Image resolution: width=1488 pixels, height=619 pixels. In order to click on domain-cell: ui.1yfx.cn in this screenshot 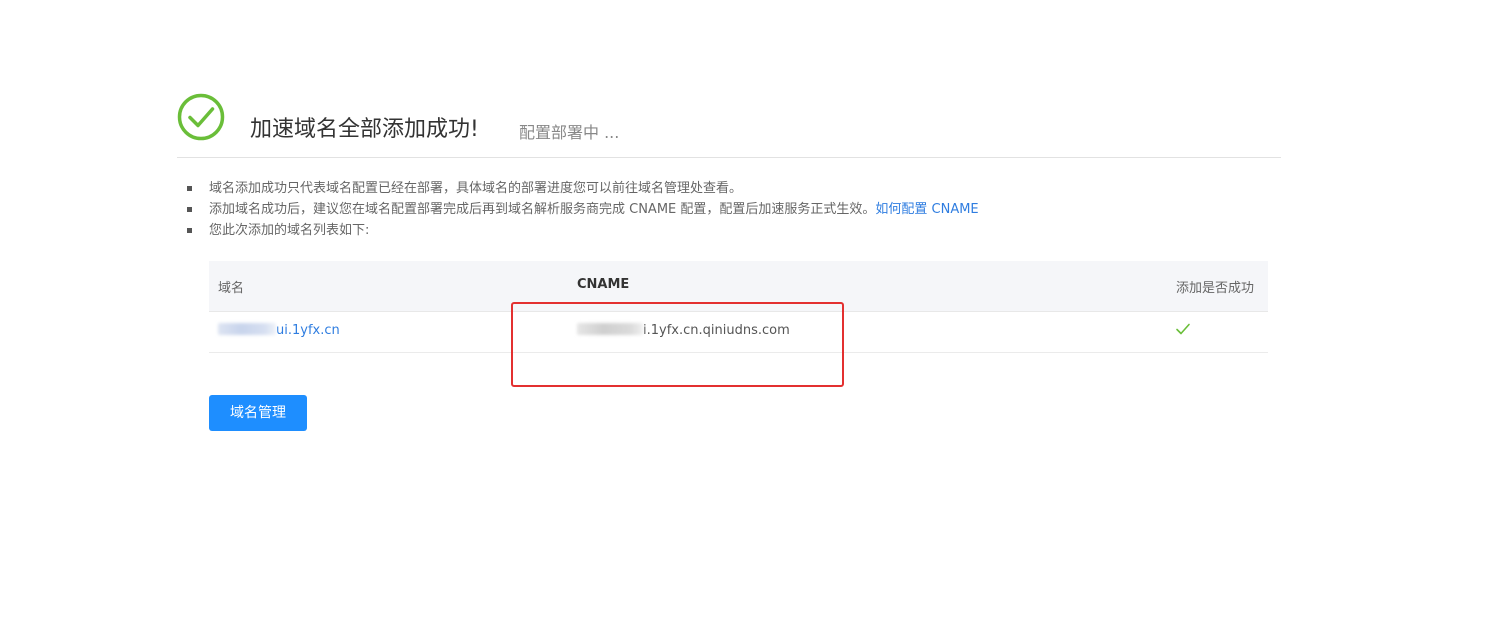, I will do `click(279, 330)`.